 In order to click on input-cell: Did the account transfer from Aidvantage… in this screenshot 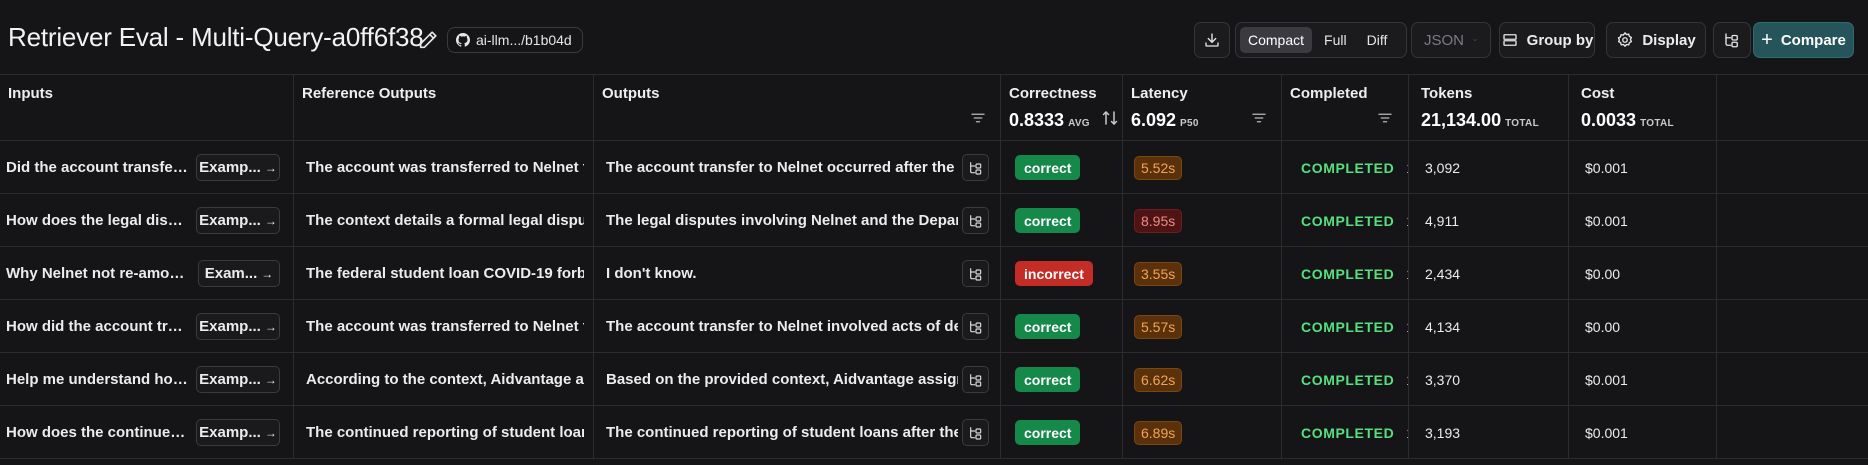, I will do `click(147, 167)`.